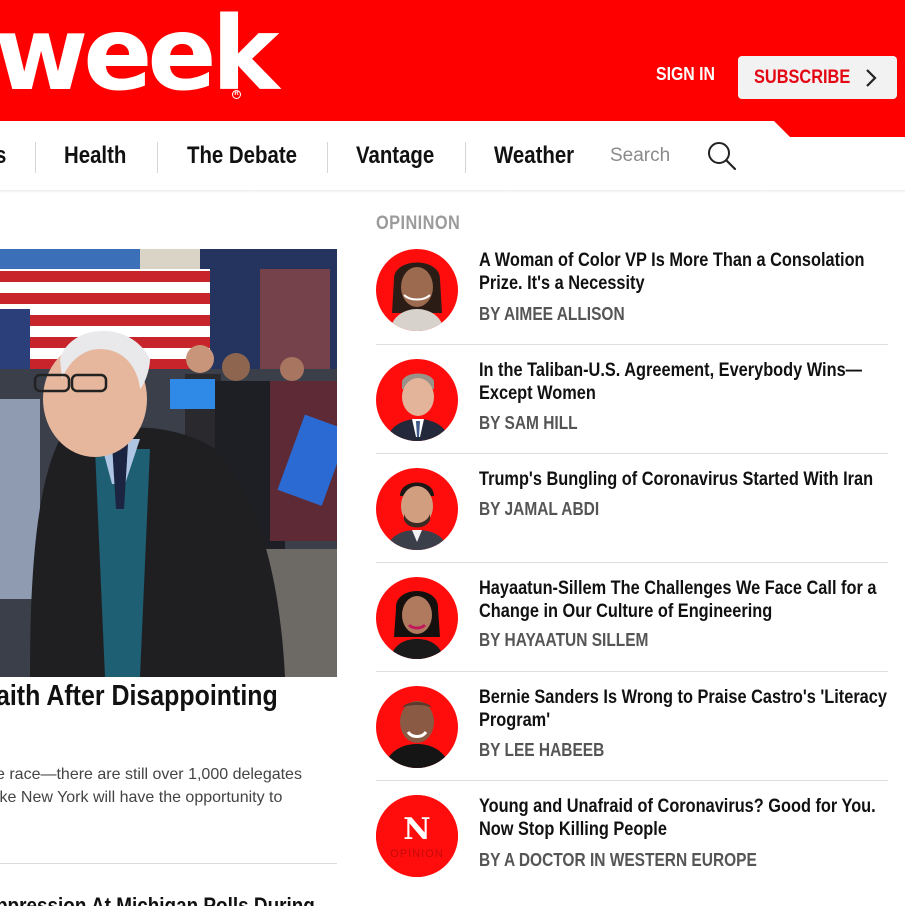  What do you see at coordinates (416, 854) in the screenshot?
I see `badge-word: OPINION` at bounding box center [416, 854].